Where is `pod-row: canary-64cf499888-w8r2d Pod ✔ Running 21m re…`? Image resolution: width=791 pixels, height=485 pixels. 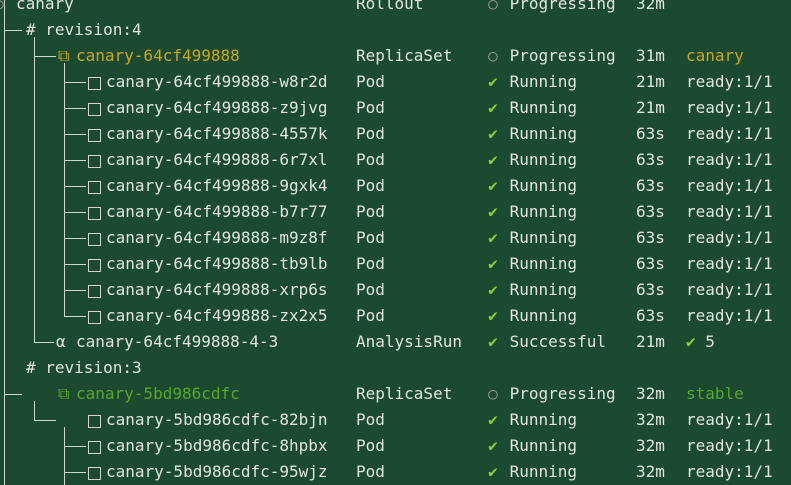 pod-row: canary-64cf499888-w8r2d Pod ✔ Running 21m re… is located at coordinates (395, 82).